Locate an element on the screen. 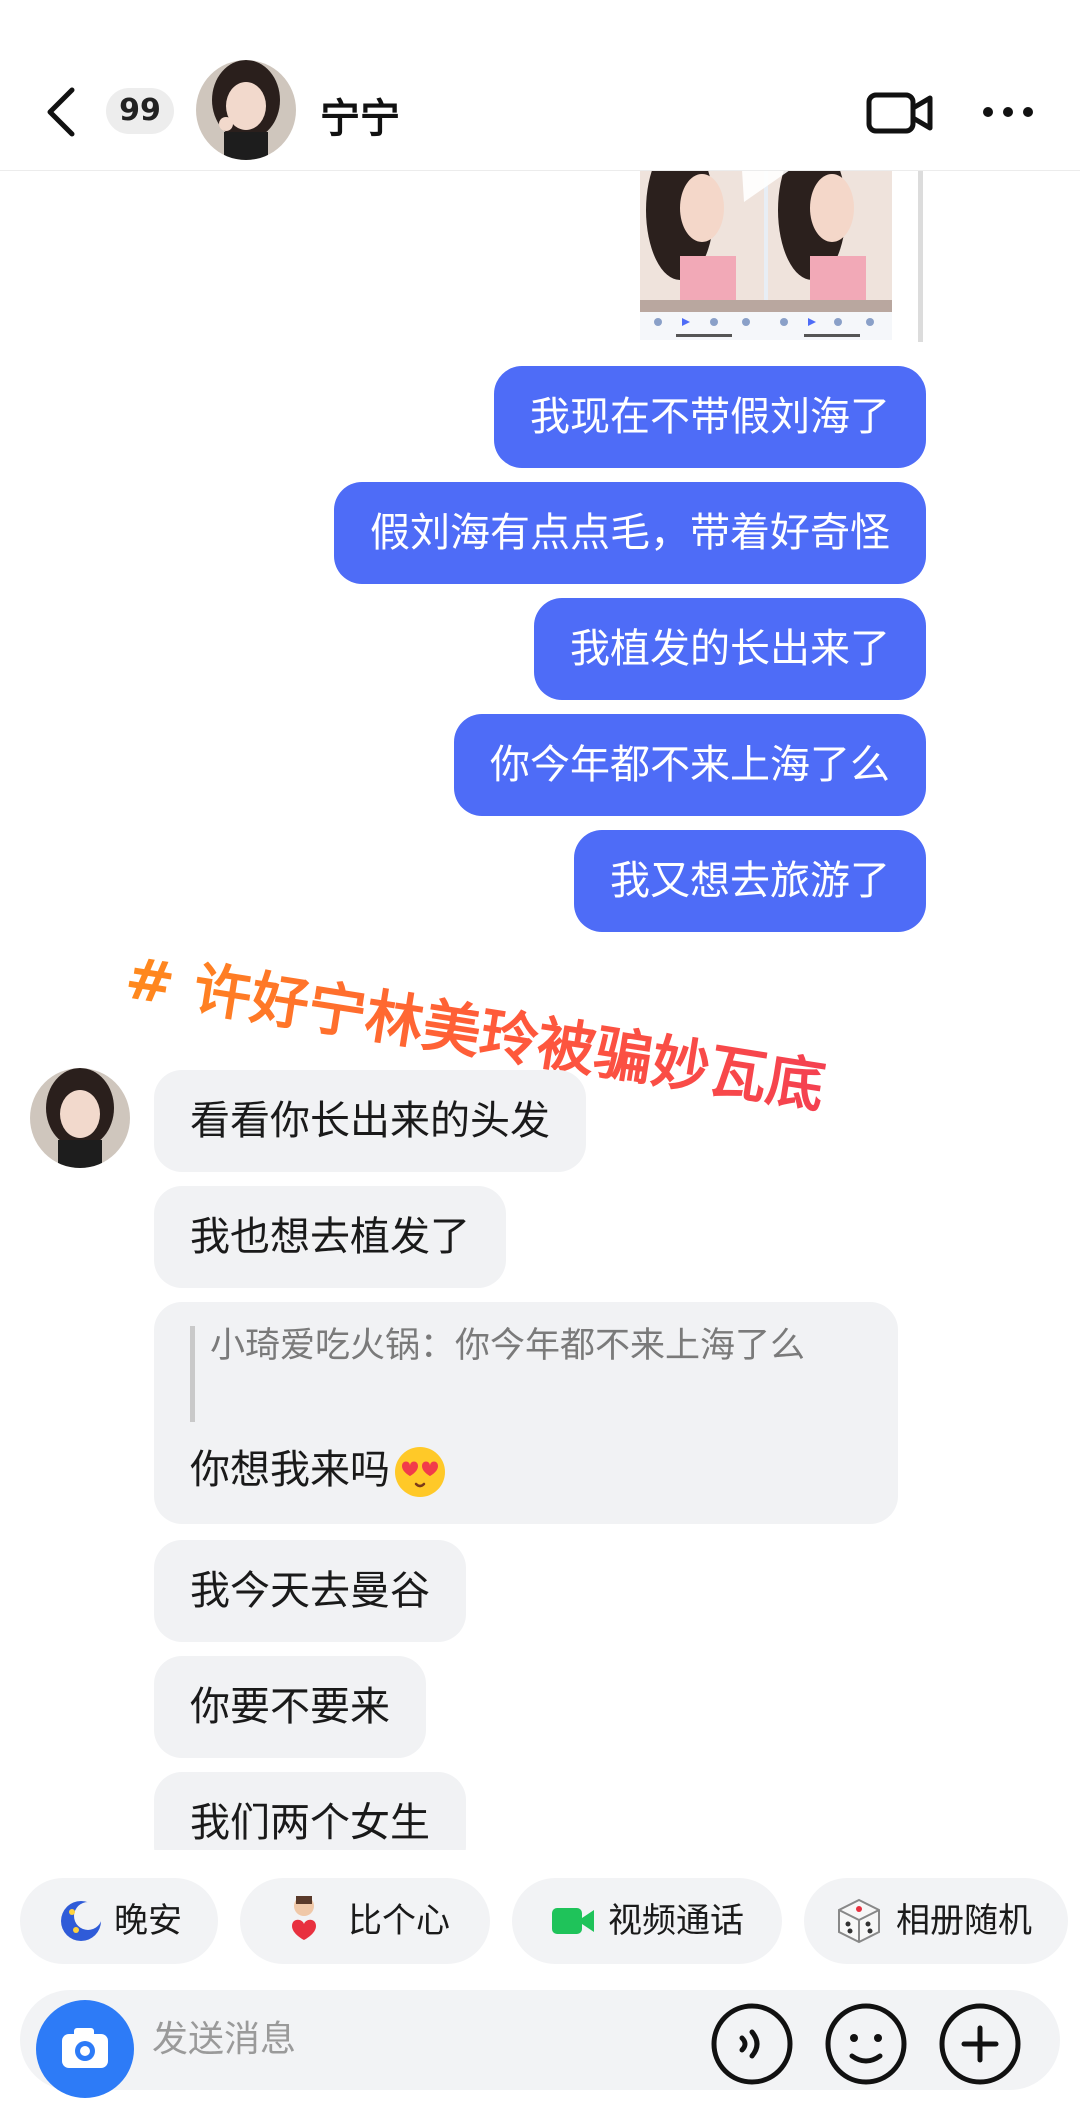  quick-reply-heart: 比个心 is located at coordinates (365, 1921).